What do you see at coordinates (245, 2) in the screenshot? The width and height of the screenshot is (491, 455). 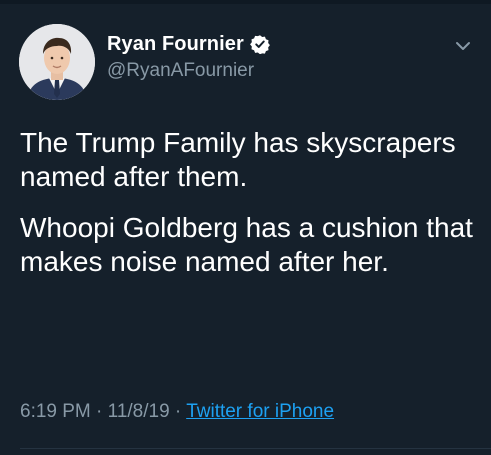 I see `top-edge` at bounding box center [245, 2].